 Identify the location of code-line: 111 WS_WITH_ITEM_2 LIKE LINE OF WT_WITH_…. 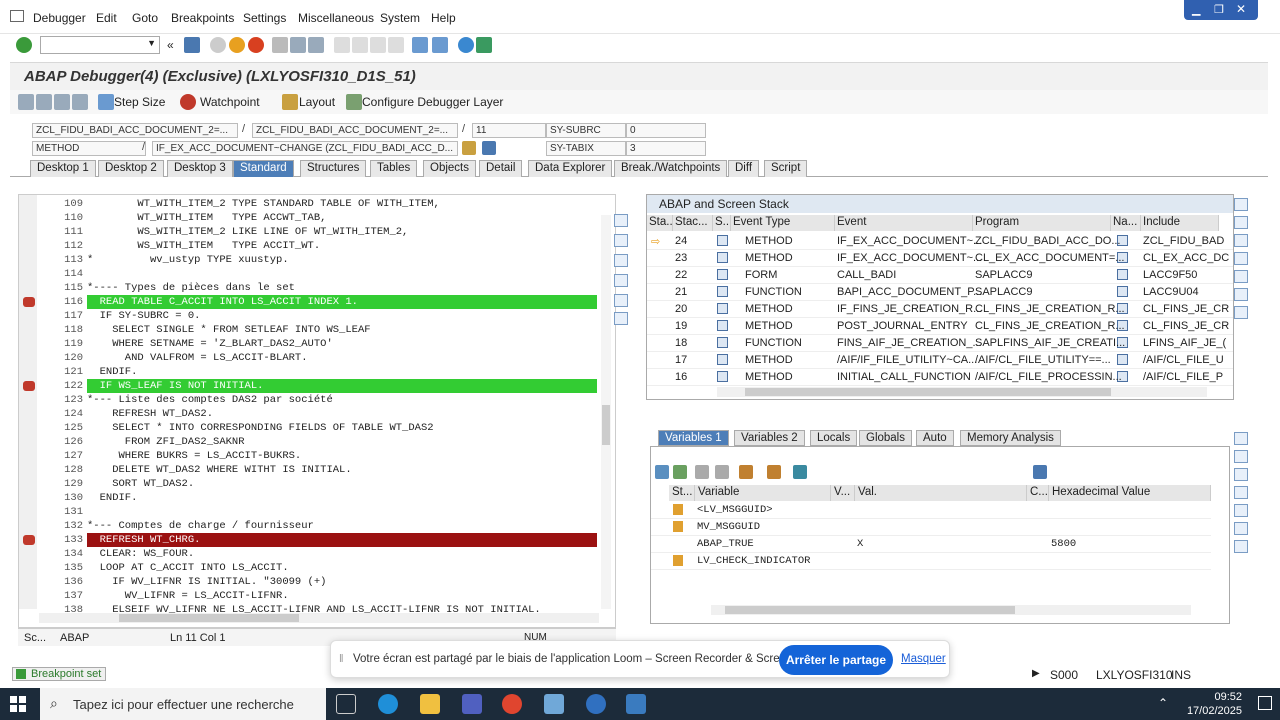
(309, 232).